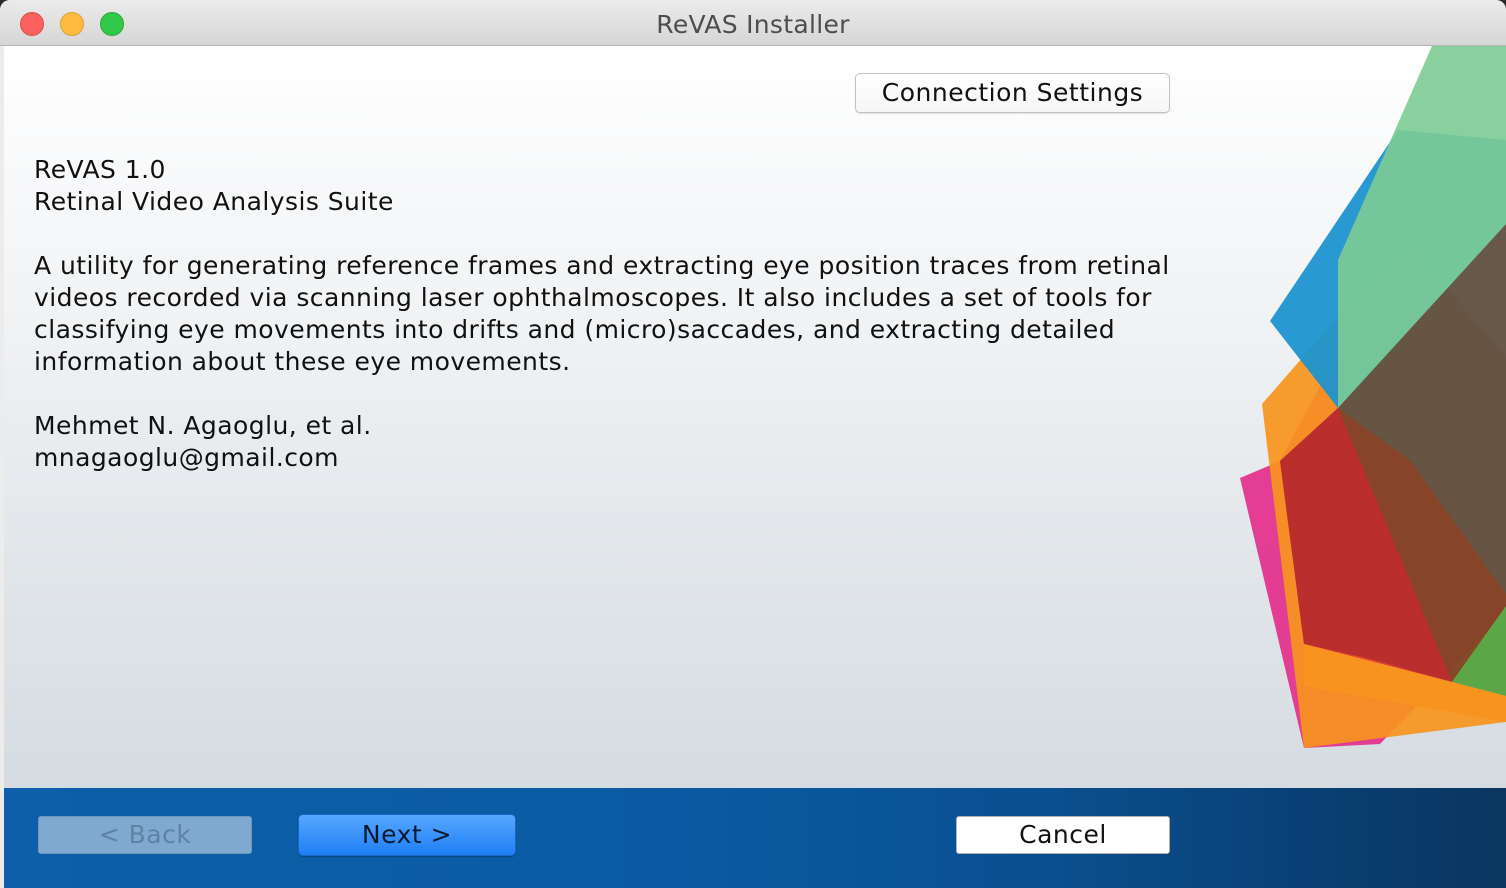  What do you see at coordinates (1063, 835) in the screenshot?
I see `cancel-button: Cancel` at bounding box center [1063, 835].